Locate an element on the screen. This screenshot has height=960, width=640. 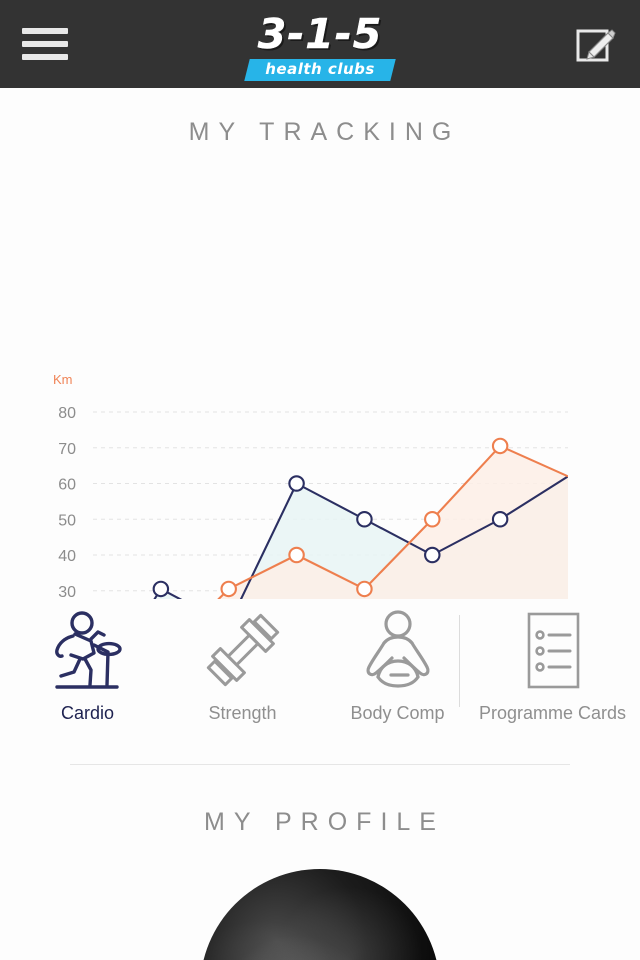
category-item-cardio: Cardio is located at coordinates (87, 665).